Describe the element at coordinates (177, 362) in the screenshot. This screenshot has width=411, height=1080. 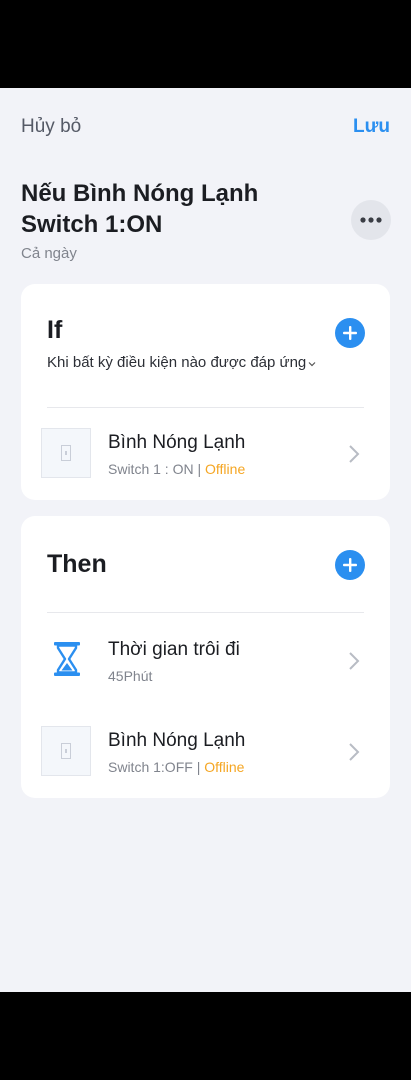
I see `condition-mode-label: Khi bất kỳ điều kiện nào được đáp ứng` at that location.